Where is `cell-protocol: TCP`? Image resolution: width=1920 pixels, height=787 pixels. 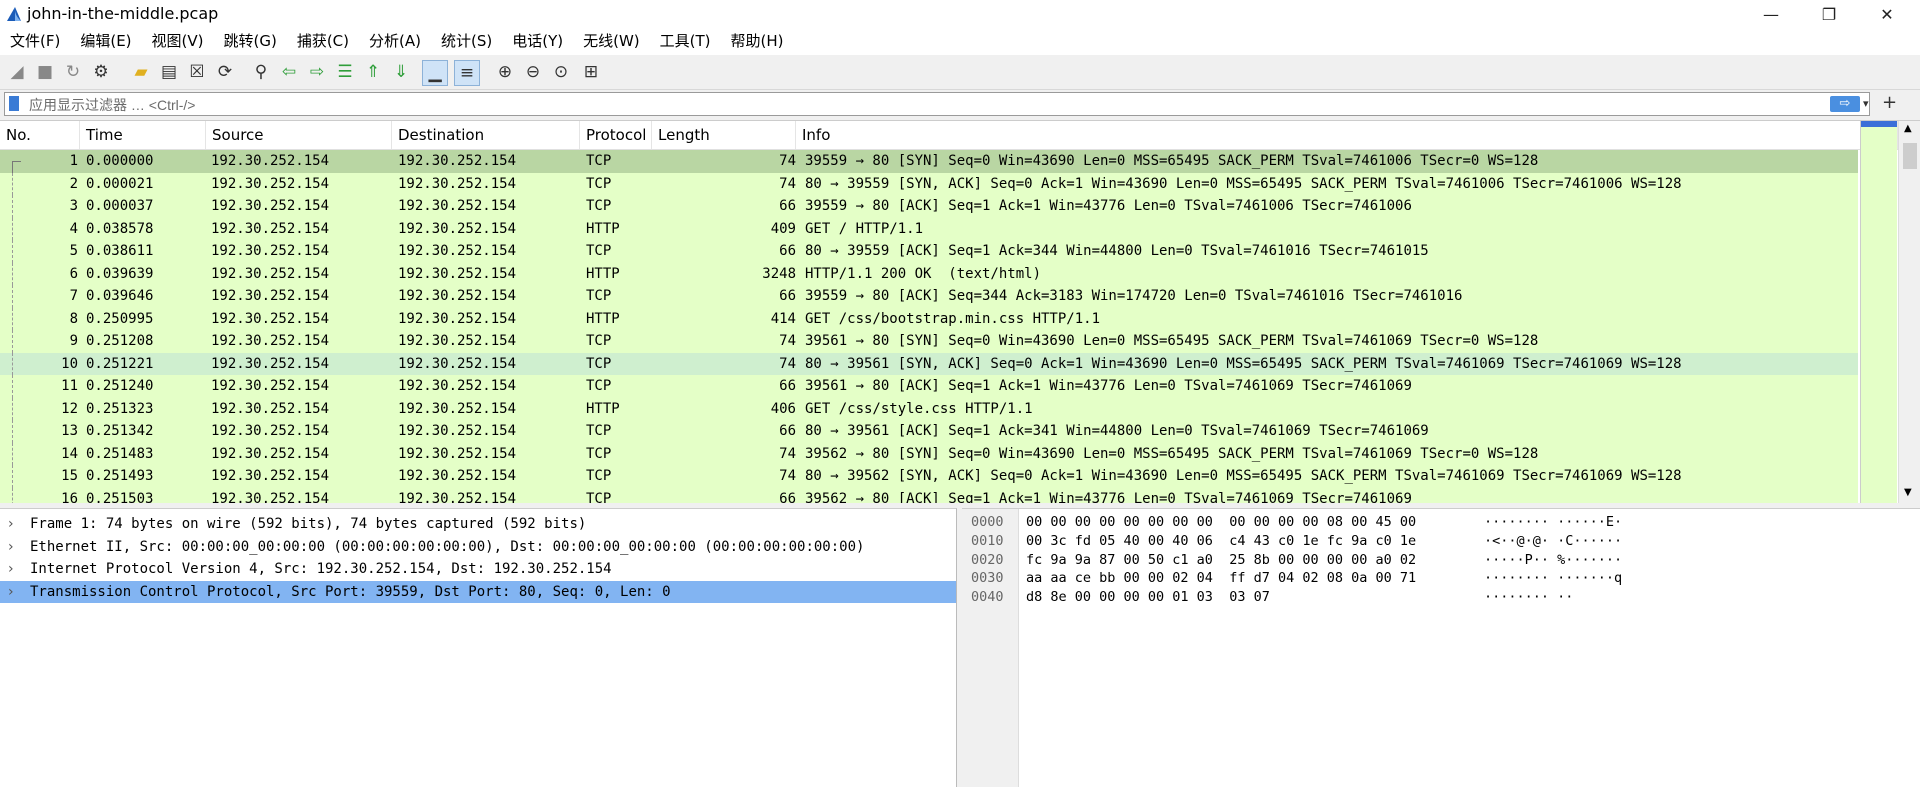
cell-protocol: TCP is located at coordinates (599, 497).